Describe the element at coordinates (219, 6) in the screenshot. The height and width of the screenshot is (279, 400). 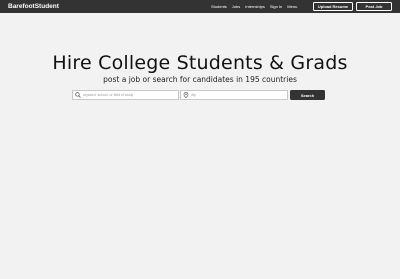
I see `nav-link-students: Students` at that location.